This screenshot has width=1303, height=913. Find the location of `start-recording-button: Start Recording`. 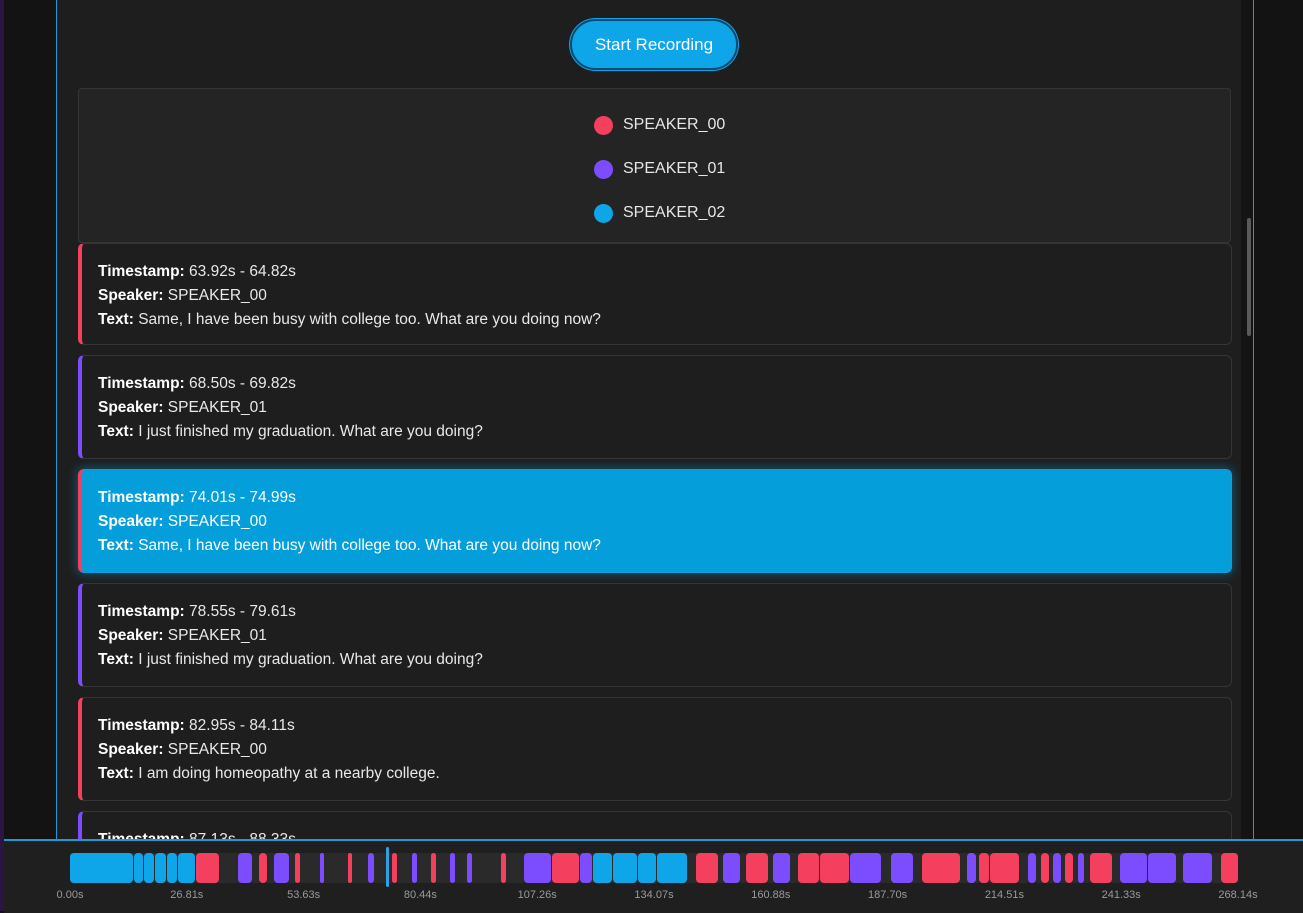

start-recording-button: Start Recording is located at coordinates (654, 44).